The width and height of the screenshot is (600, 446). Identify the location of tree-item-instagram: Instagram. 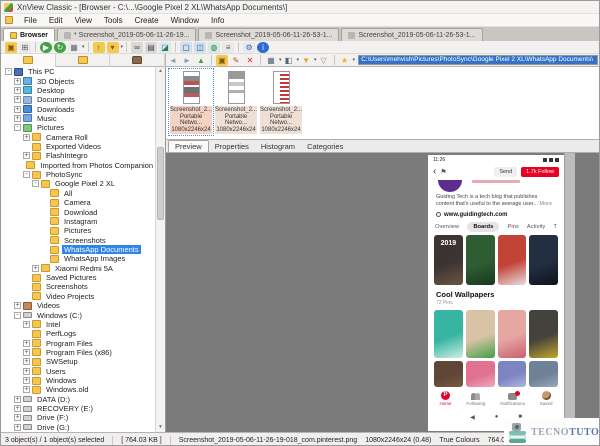
(78, 221).